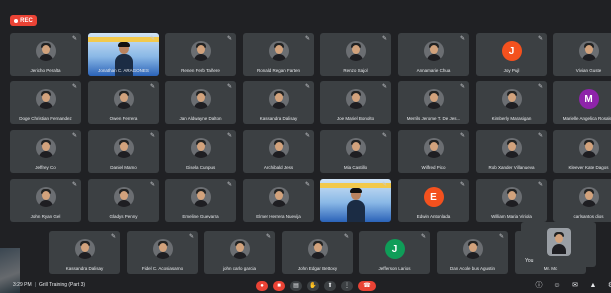 The image size is (611, 293). What do you see at coordinates (279, 286) in the screenshot?
I see `camera-button: ■` at bounding box center [279, 286].